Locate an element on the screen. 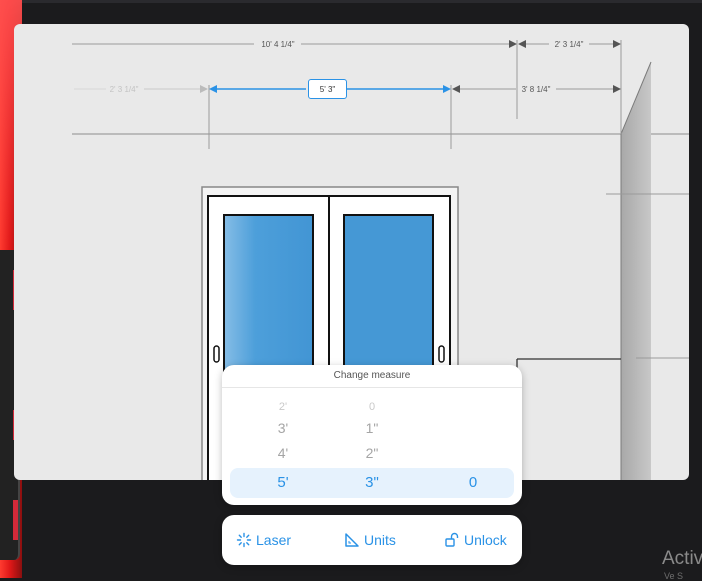  units-button: Units is located at coordinates (370, 540).